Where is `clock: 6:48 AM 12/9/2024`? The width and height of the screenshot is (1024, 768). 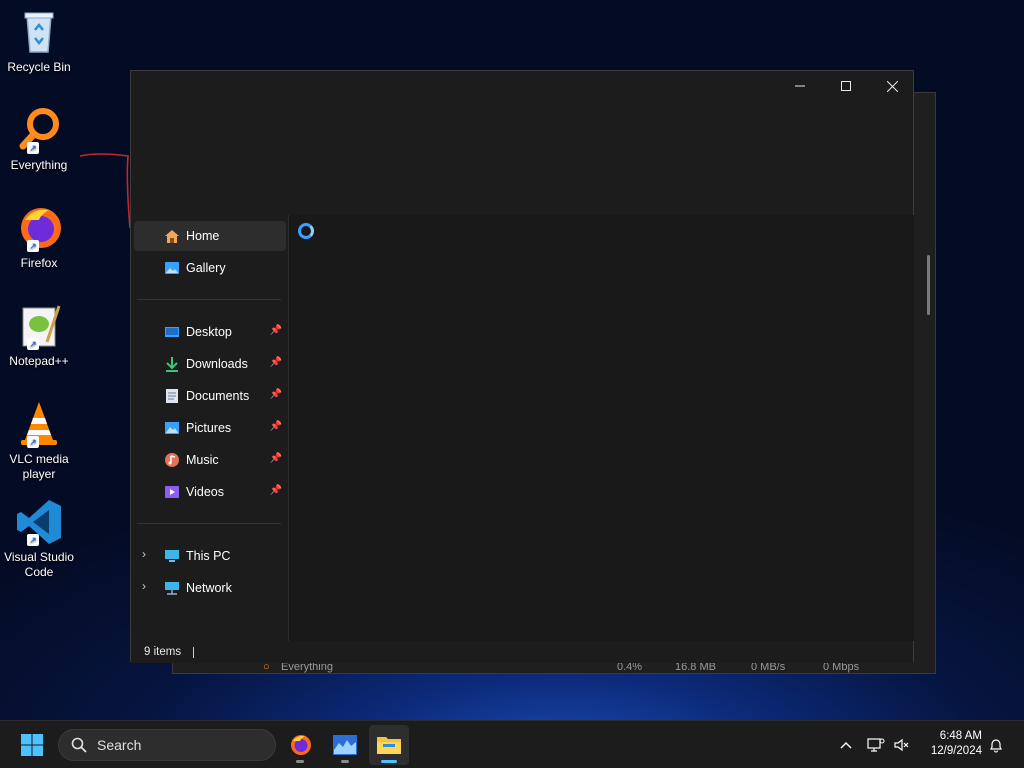 clock: 6:48 AM 12/9/2024 is located at coordinates (956, 744).